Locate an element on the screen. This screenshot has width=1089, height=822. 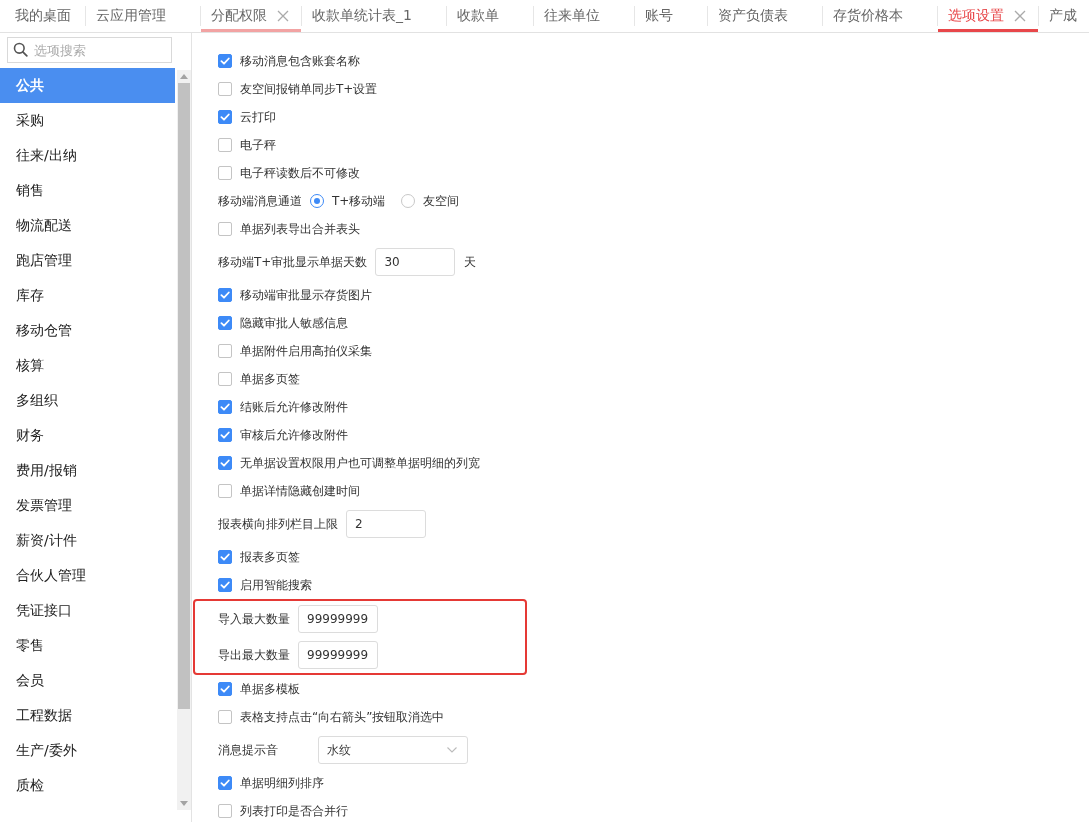
category-item: 物流配送 is located at coordinates (87, 225).